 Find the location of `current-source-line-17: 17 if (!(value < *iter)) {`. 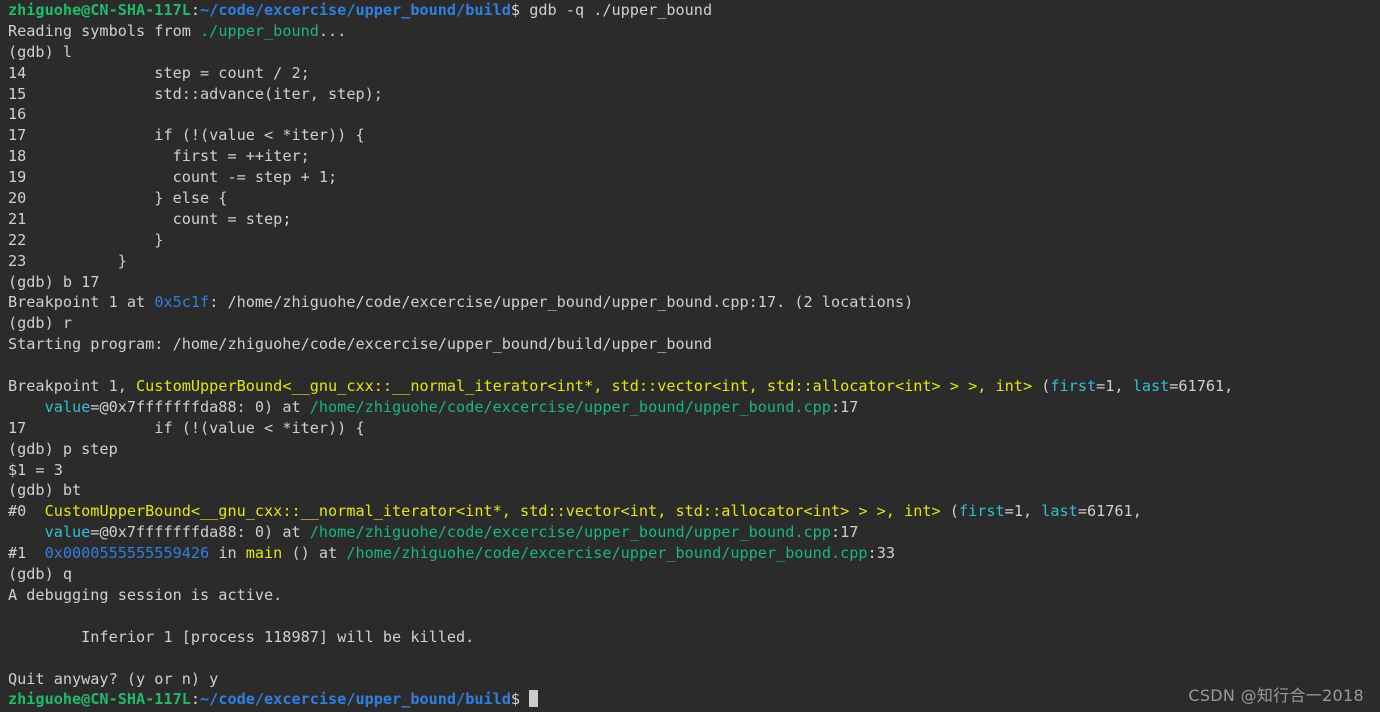

current-source-line-17: 17 if (!(value < *iter)) { is located at coordinates (186, 427).